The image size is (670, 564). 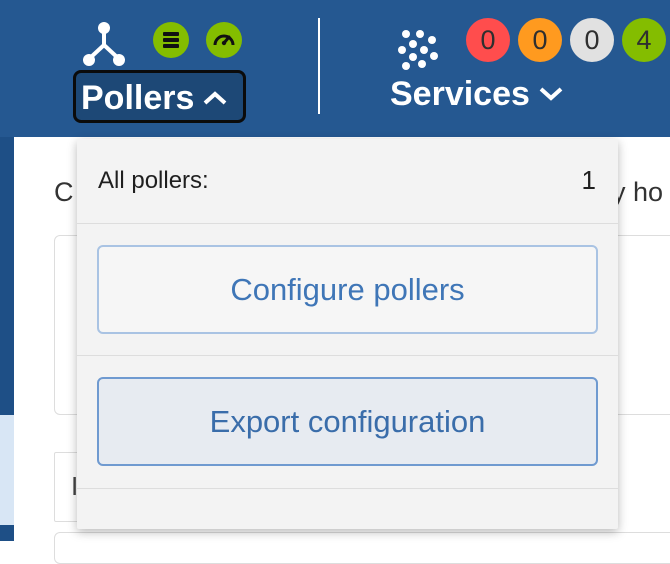 What do you see at coordinates (64, 192) in the screenshot?
I see `background-text-left: C` at bounding box center [64, 192].